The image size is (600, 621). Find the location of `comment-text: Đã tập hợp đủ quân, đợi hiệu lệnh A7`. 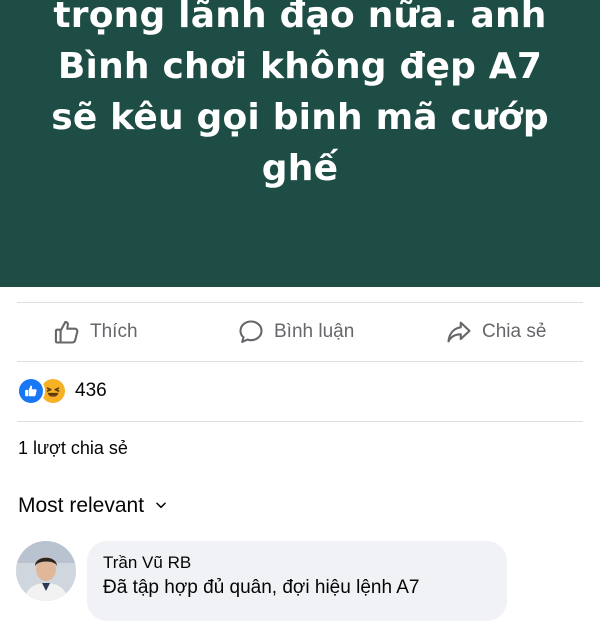

comment-text: Đã tập hợp đủ quân, đợi hiệu lệnh A7 is located at coordinates (261, 587).